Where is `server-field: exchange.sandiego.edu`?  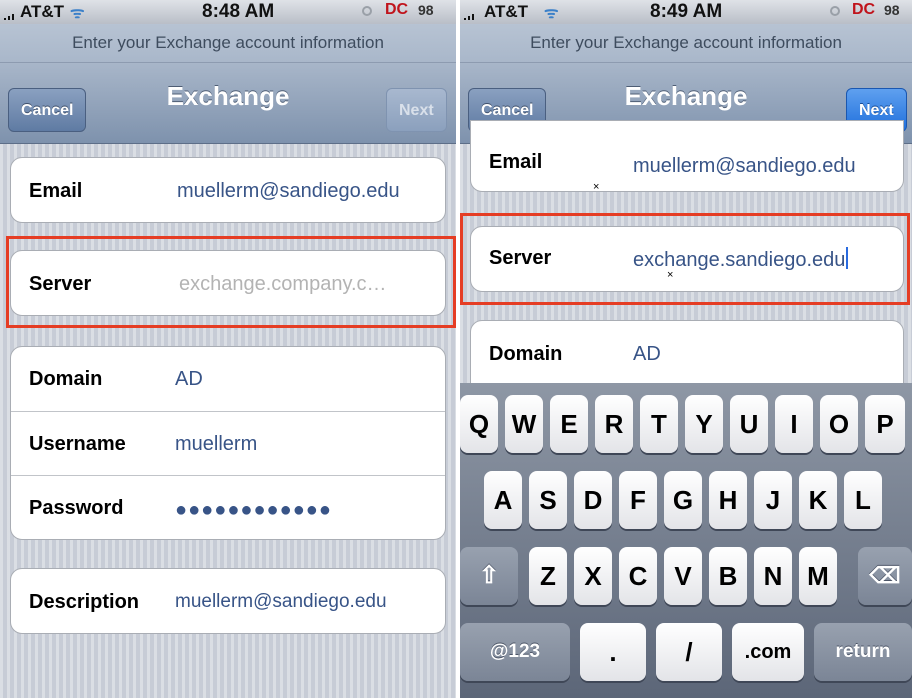
server-field: exchange.sandiego.edu is located at coordinates (741, 259).